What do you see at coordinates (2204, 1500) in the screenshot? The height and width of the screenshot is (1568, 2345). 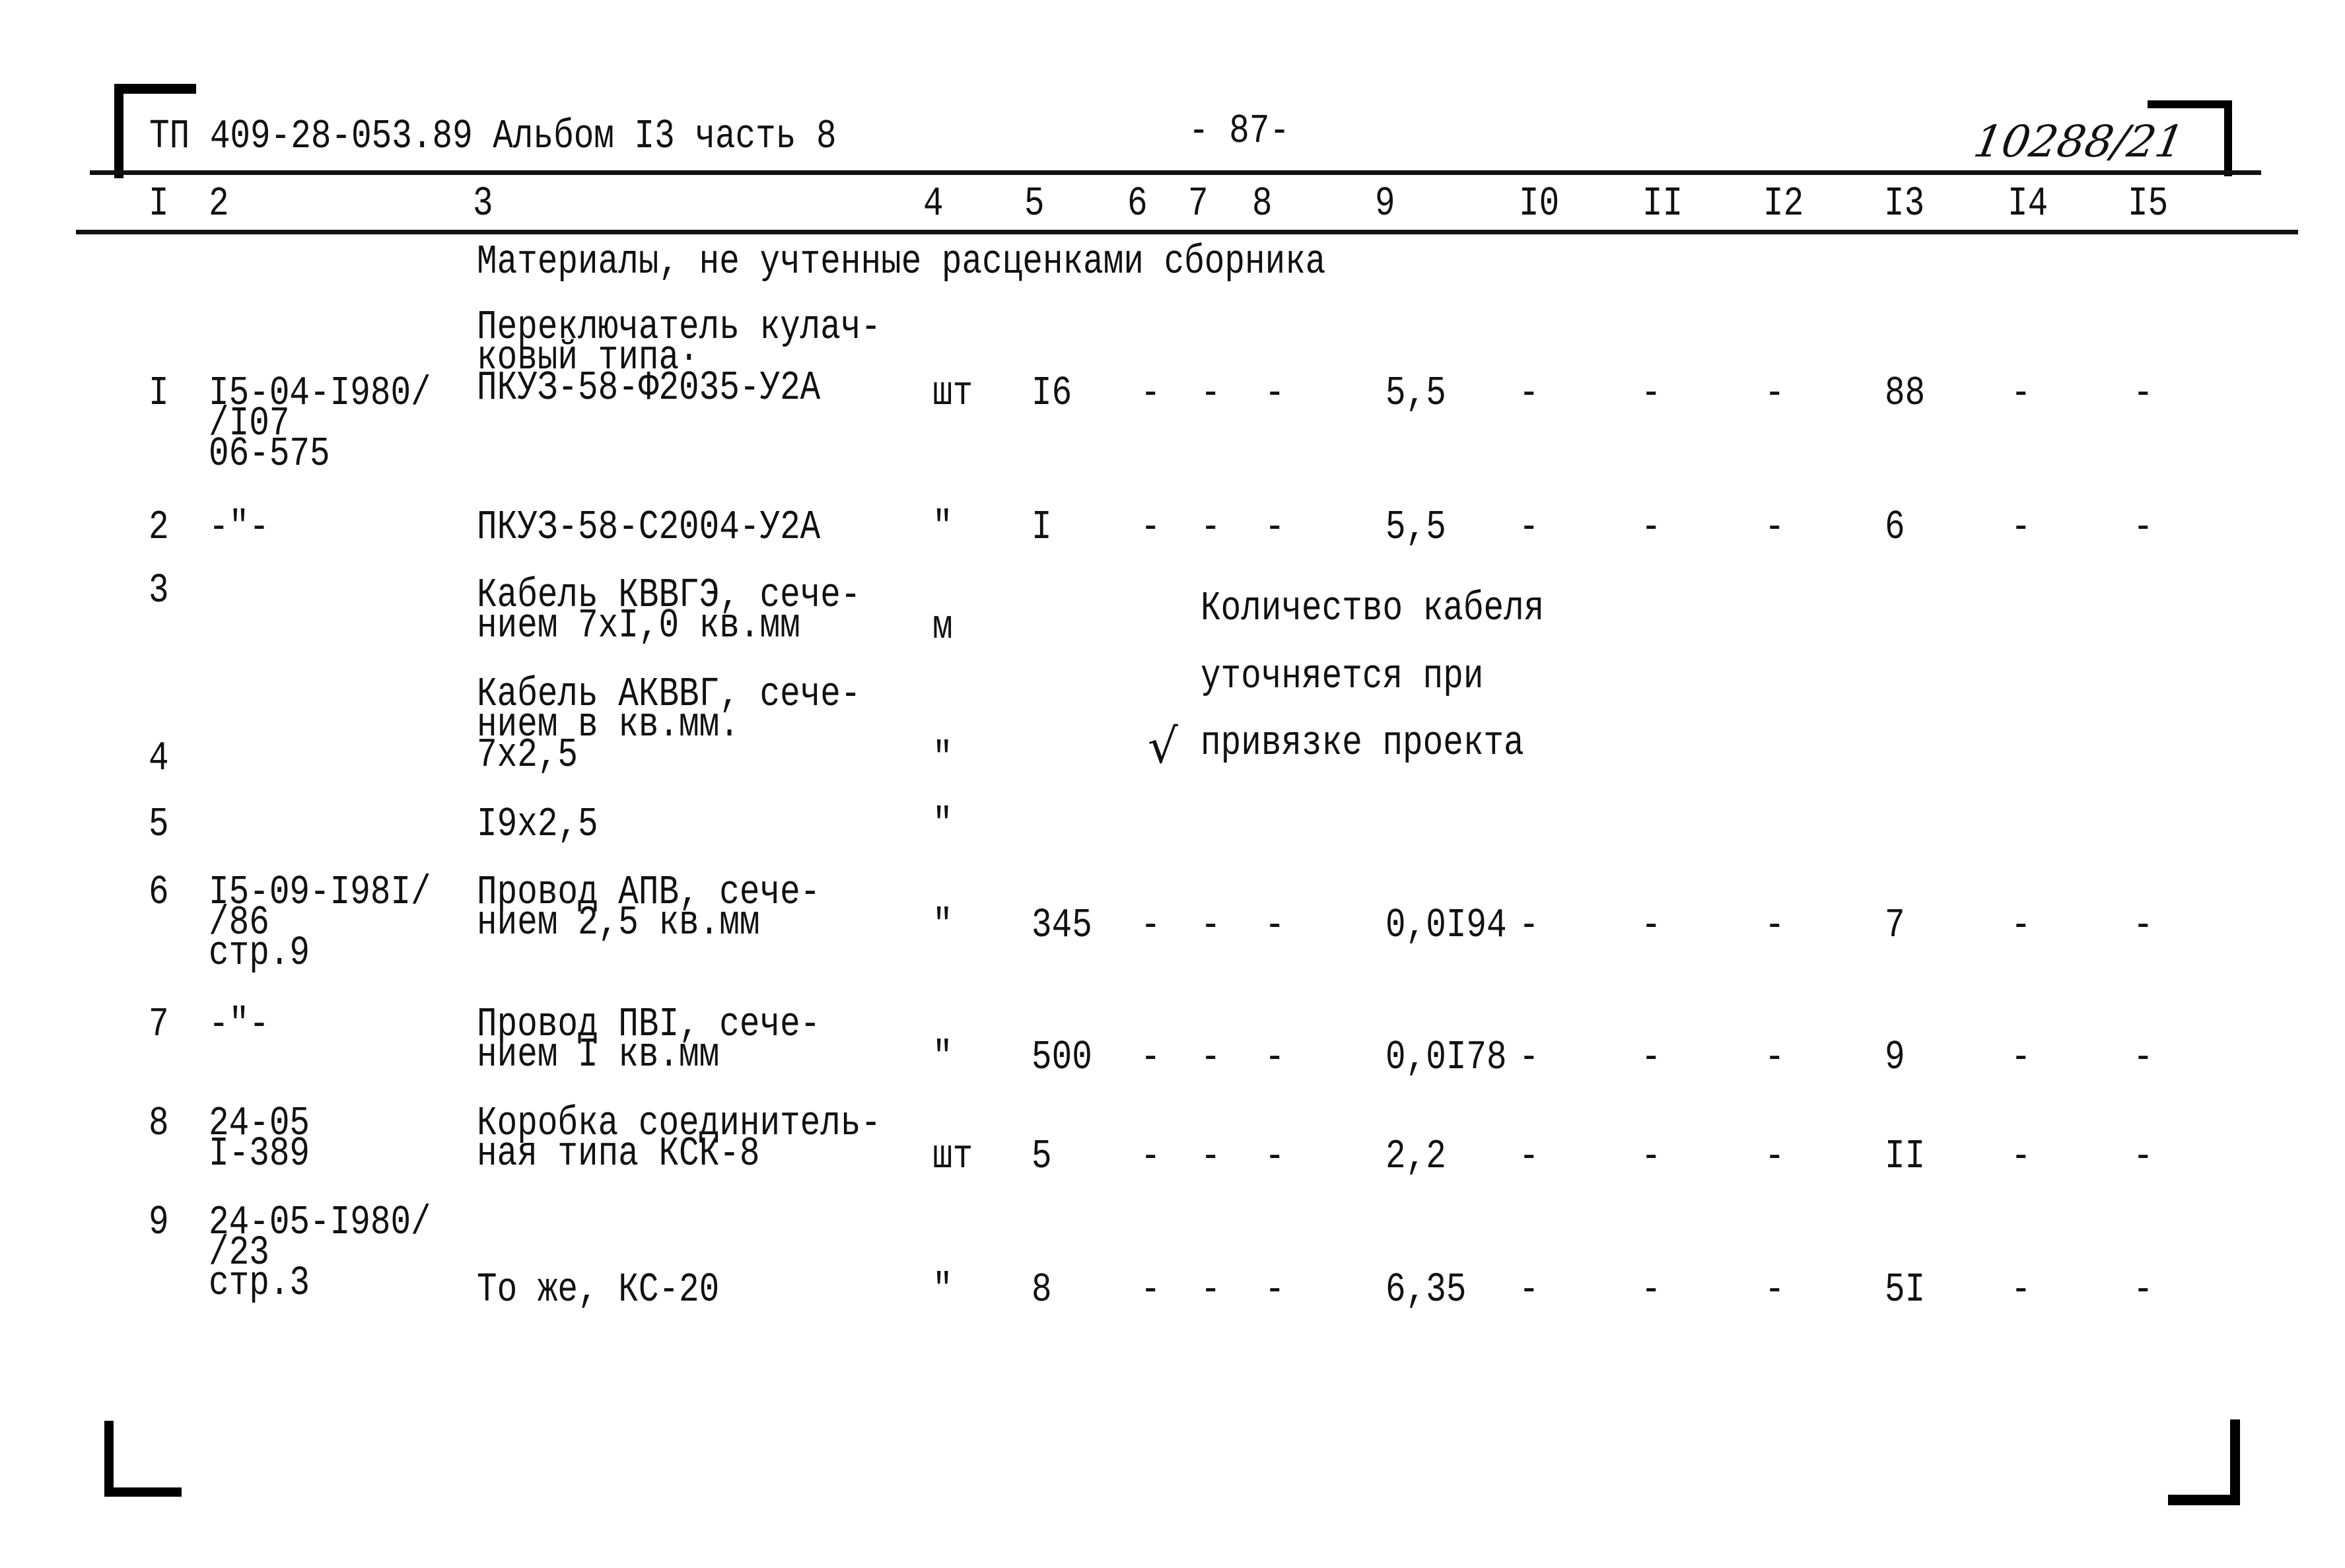 I see `corner-mark-bottom-right` at bounding box center [2204, 1500].